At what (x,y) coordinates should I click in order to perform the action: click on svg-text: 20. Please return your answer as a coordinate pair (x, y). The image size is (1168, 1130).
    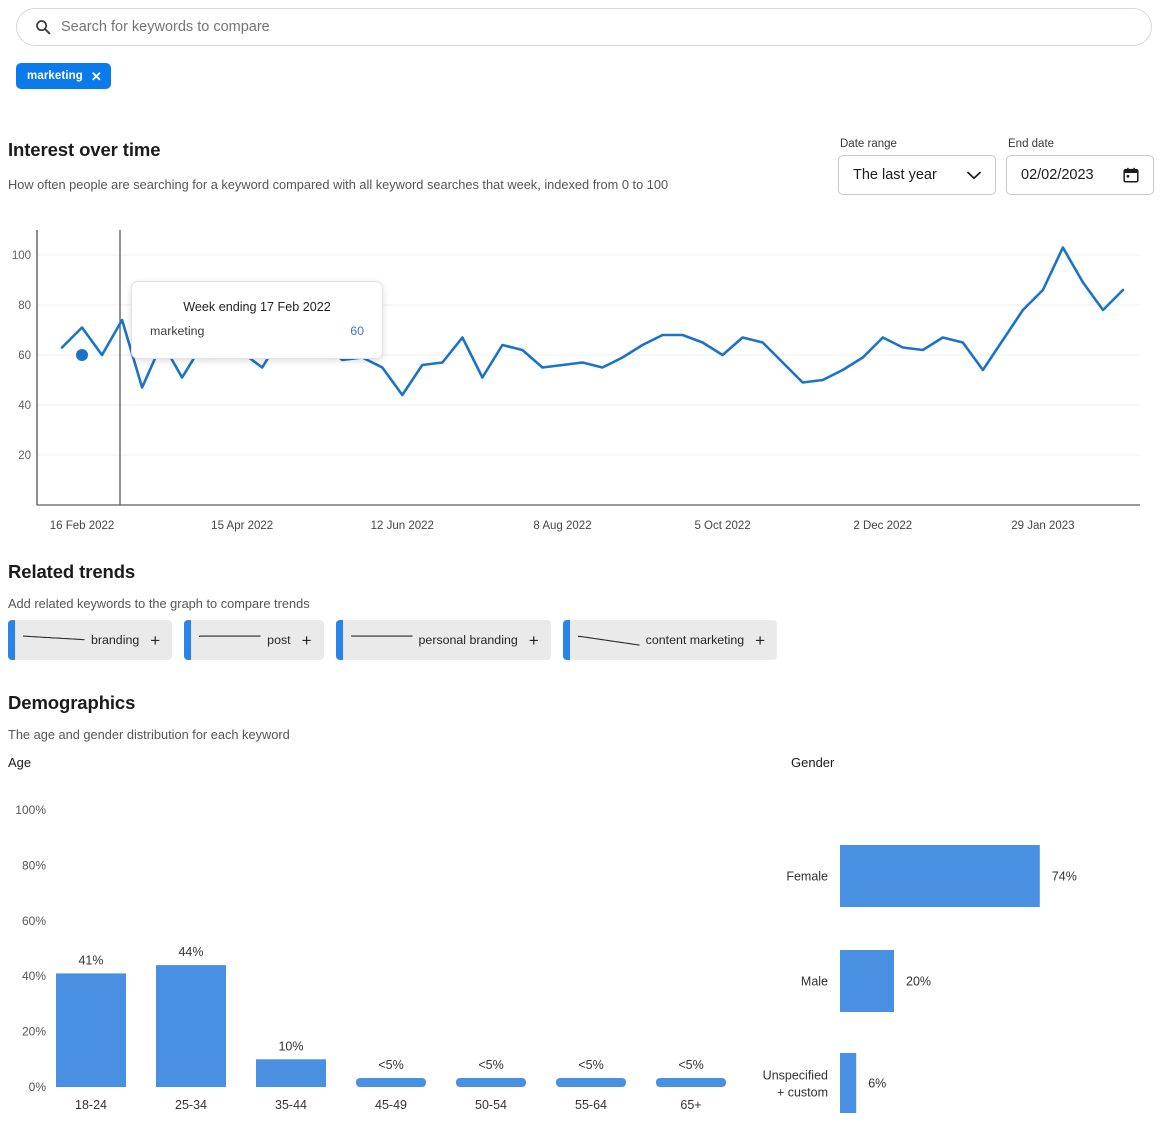
    Looking at the image, I should click on (24, 456).